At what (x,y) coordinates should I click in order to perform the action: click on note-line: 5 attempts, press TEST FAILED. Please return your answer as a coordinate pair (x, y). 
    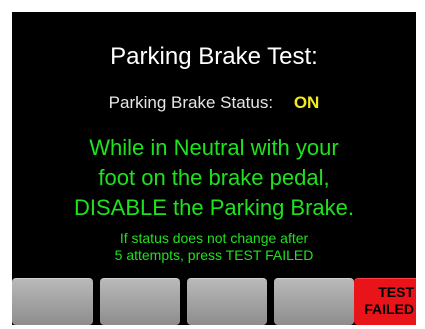
    Looking at the image, I should click on (214, 255).